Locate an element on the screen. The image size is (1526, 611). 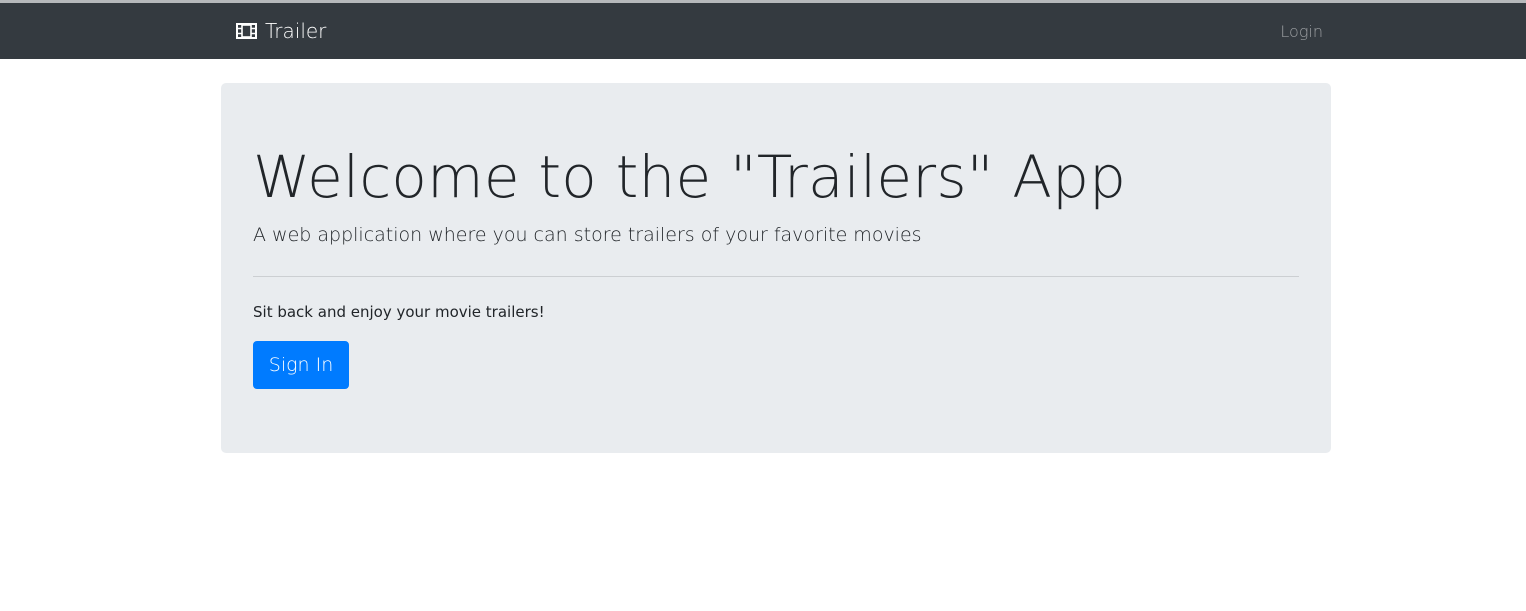
brand-label: Trailer is located at coordinates (296, 31).